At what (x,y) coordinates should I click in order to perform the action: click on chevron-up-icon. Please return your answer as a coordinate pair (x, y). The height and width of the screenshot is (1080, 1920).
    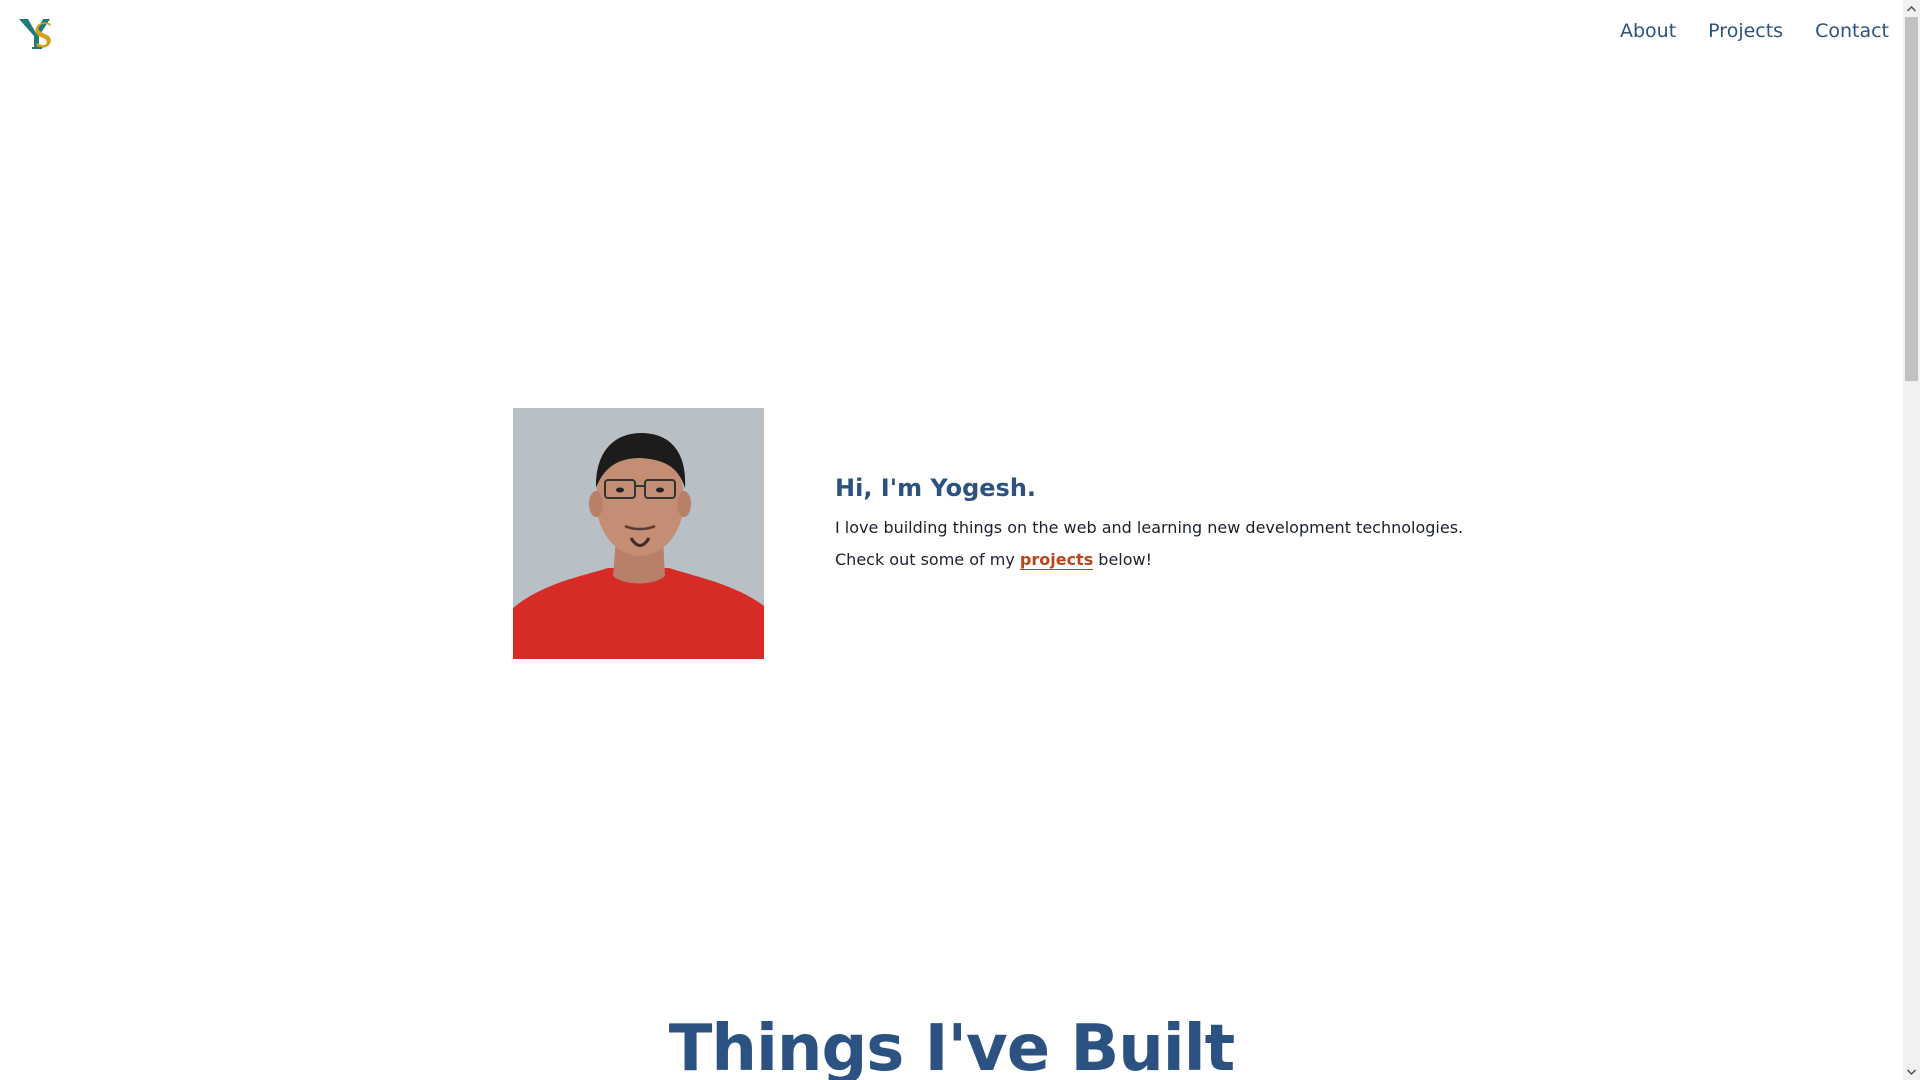
    Looking at the image, I should click on (1911, 8).